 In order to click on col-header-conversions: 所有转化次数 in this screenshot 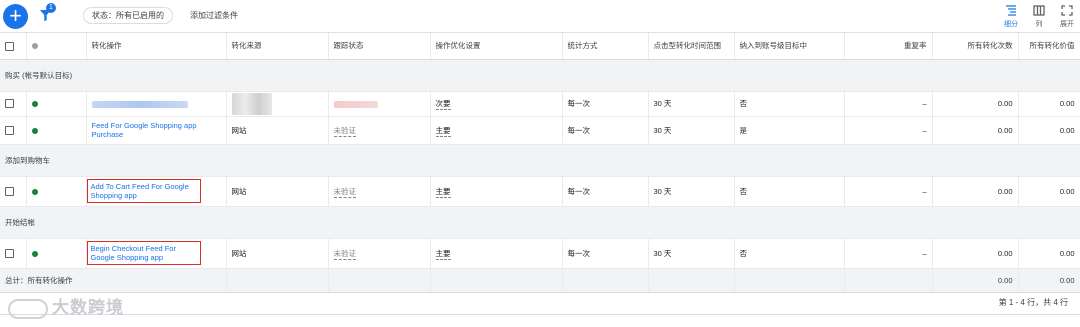, I will do `click(975, 46)`.